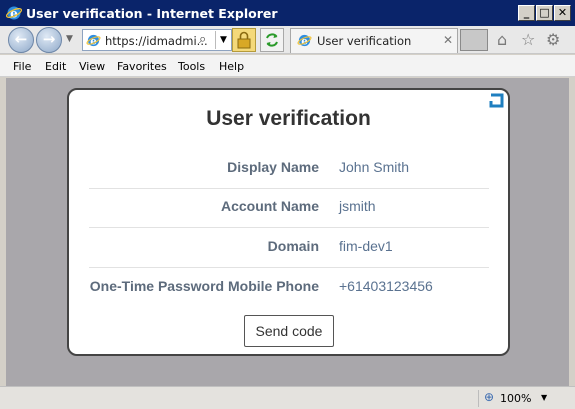 This screenshot has height=409, width=575. I want to click on domain-row: Domain fim-dev1, so click(289, 248).